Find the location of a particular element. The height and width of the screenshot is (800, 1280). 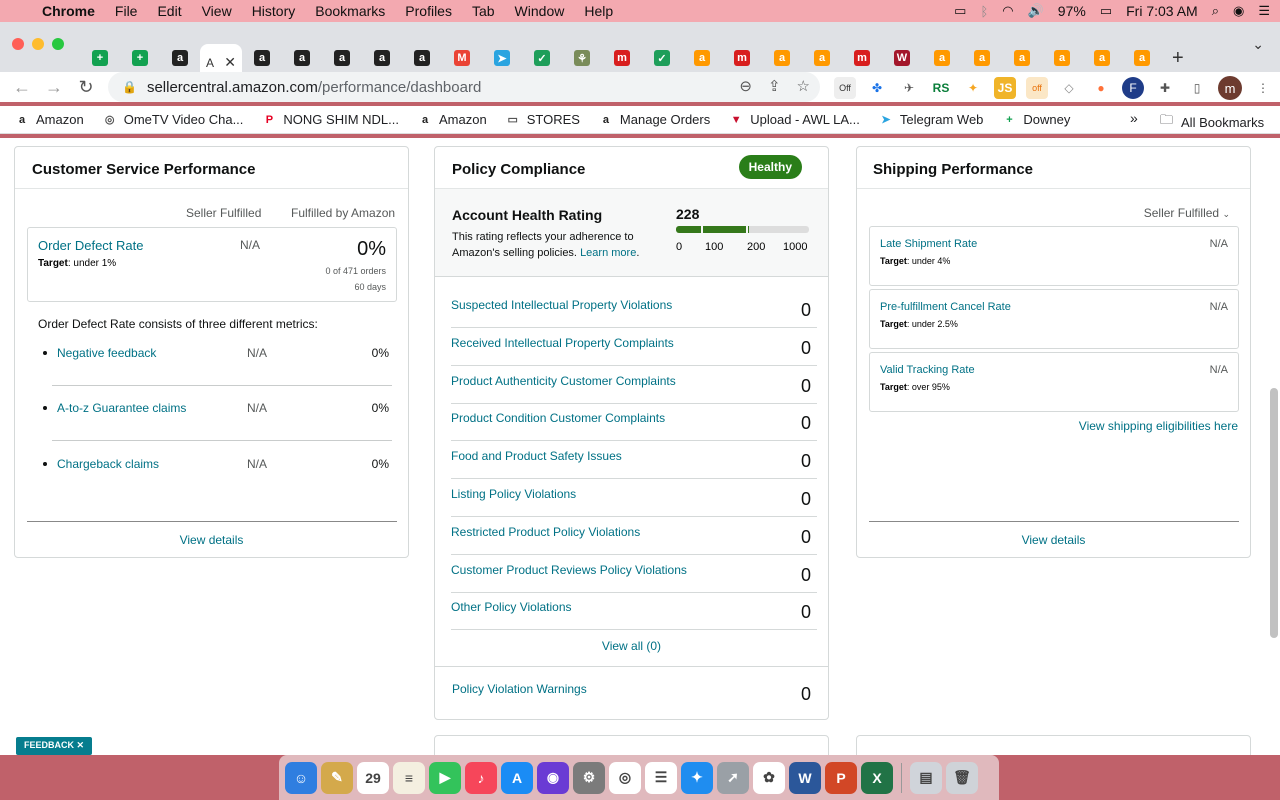

tab-20: W is located at coordinates (902, 58).